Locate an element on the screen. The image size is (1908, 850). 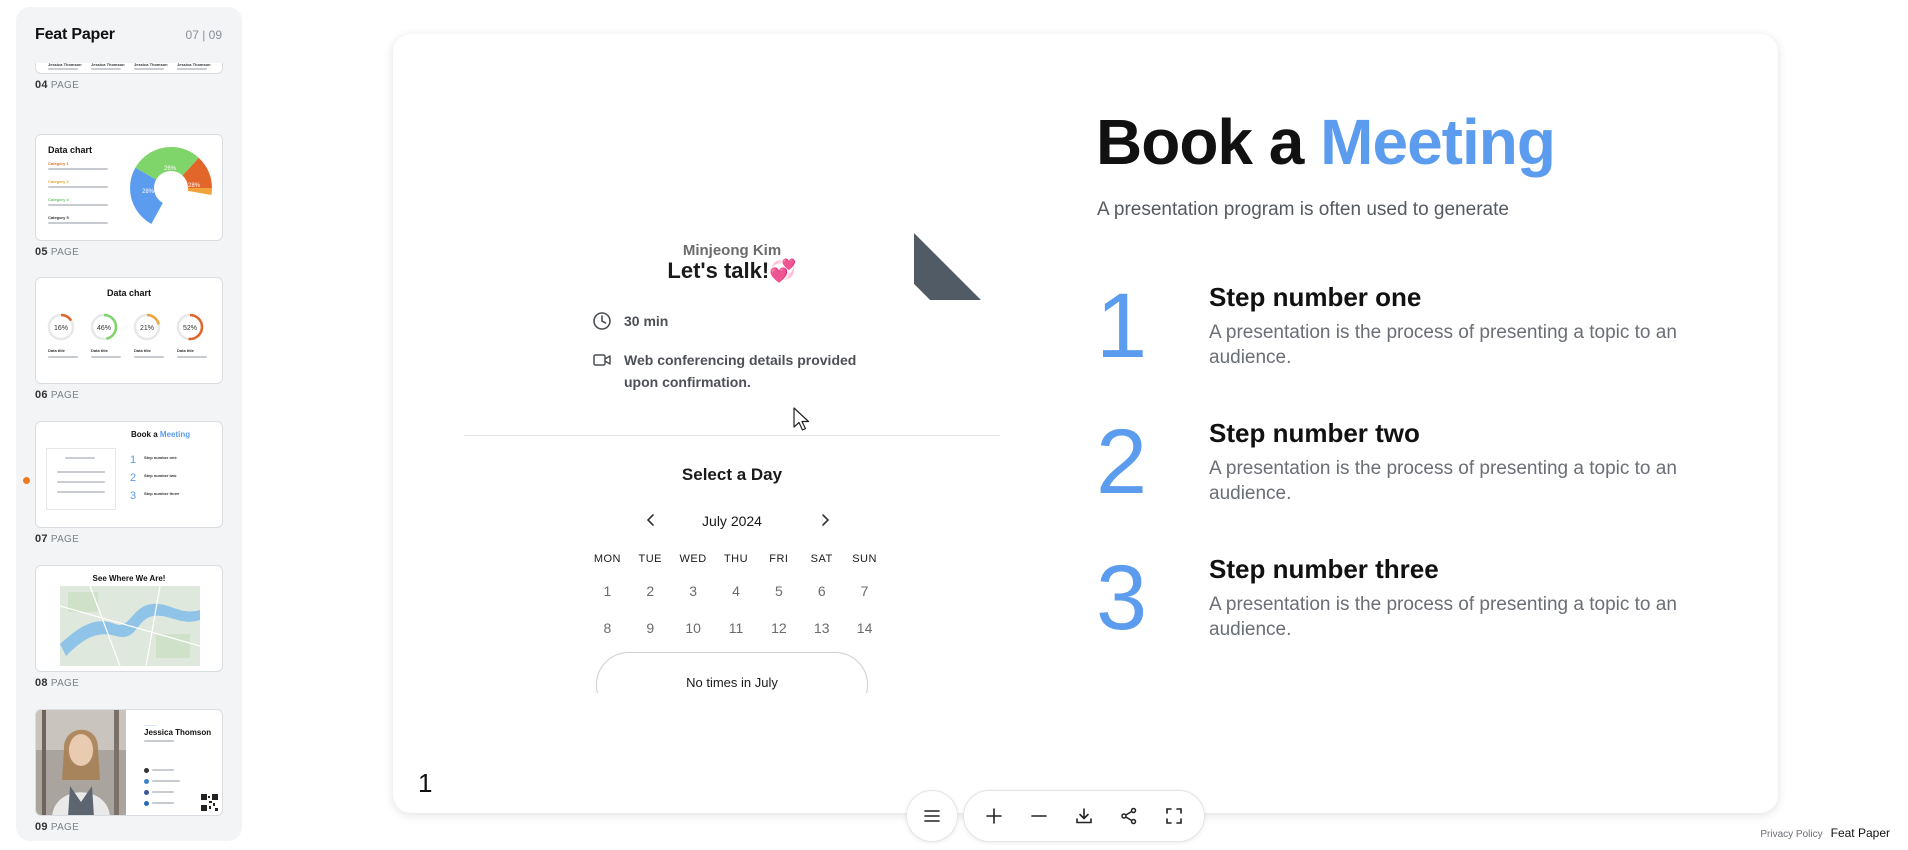
share-button is located at coordinates (1129, 816).